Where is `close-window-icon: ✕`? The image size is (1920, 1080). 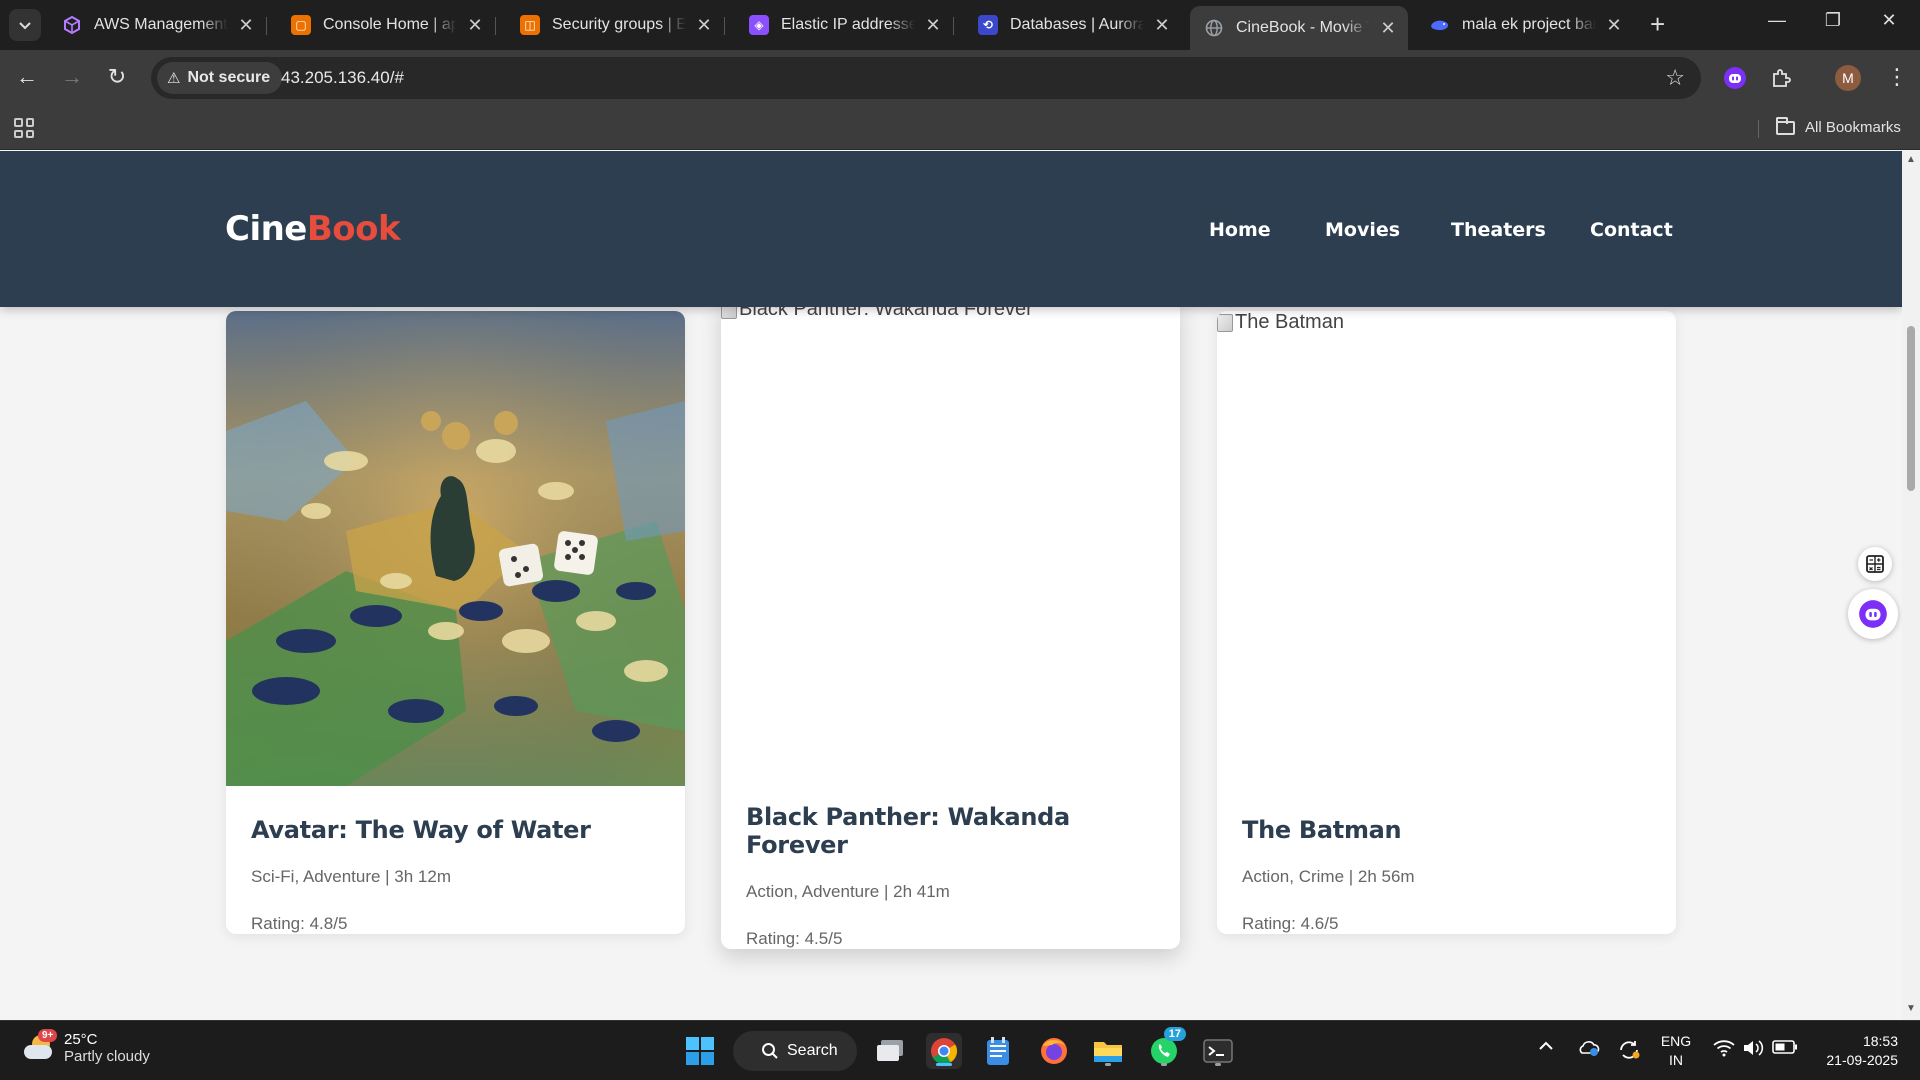 close-window-icon: ✕ is located at coordinates (1889, 20).